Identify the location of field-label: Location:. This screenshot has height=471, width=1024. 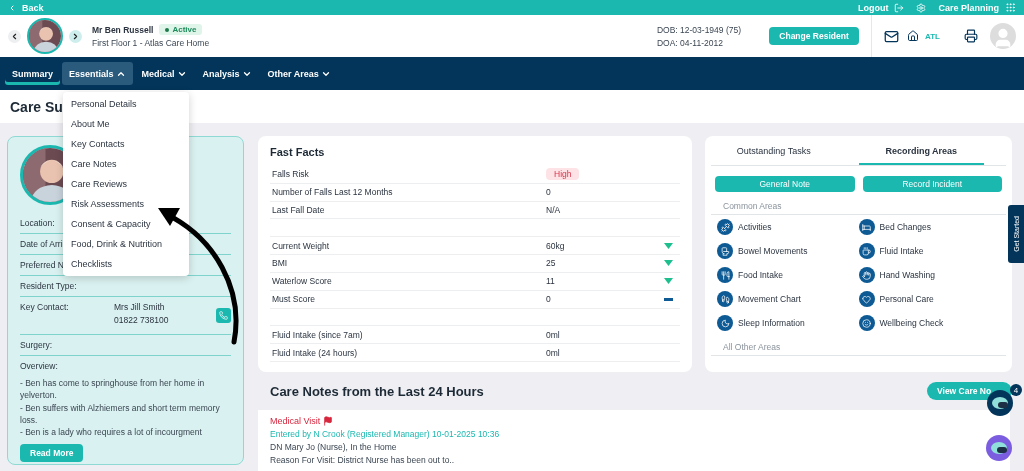
(37, 223).